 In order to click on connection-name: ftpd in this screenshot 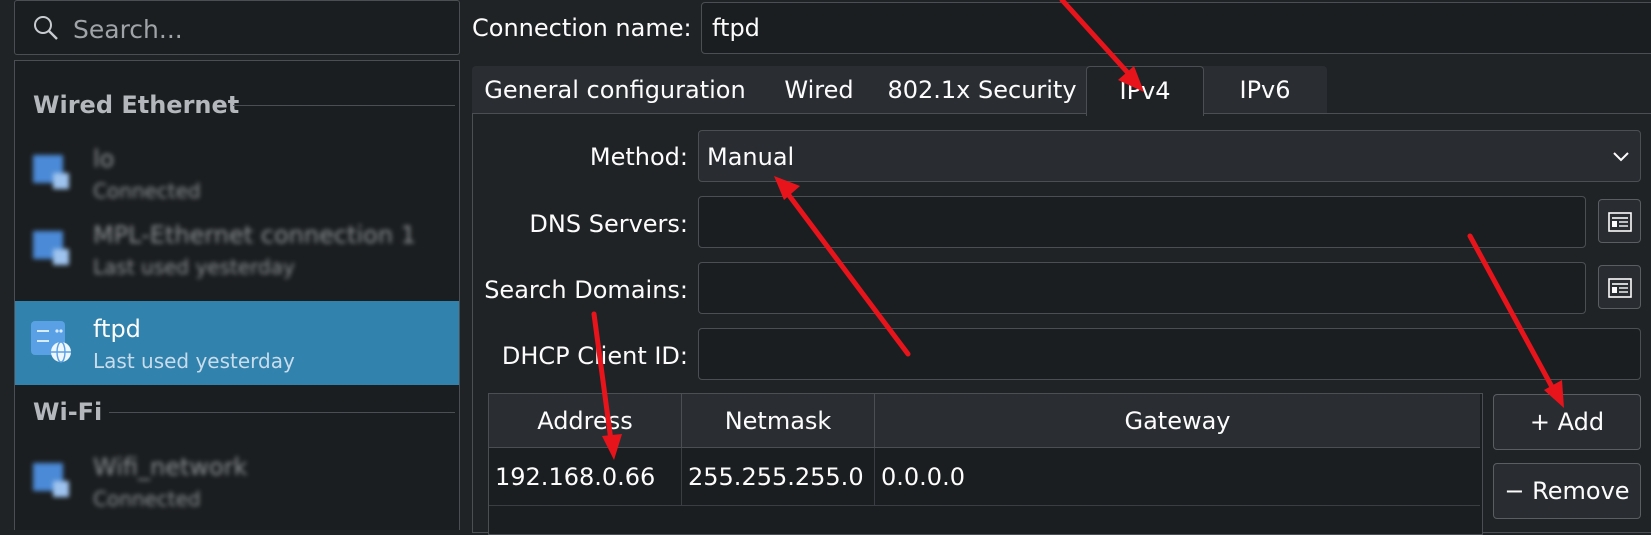, I will do `click(117, 329)`.